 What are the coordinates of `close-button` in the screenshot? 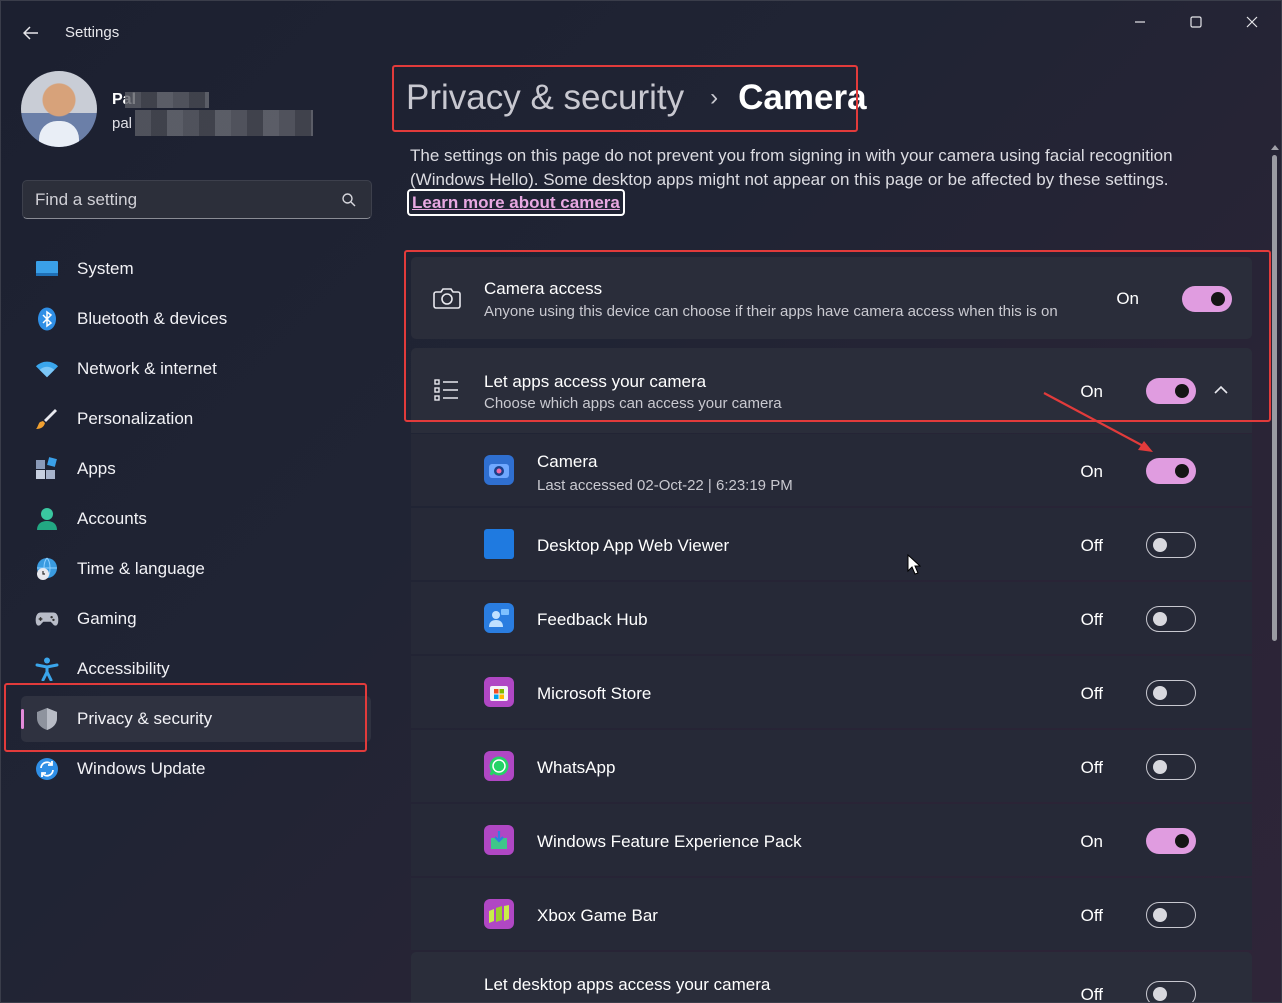 It's located at (1252, 22).